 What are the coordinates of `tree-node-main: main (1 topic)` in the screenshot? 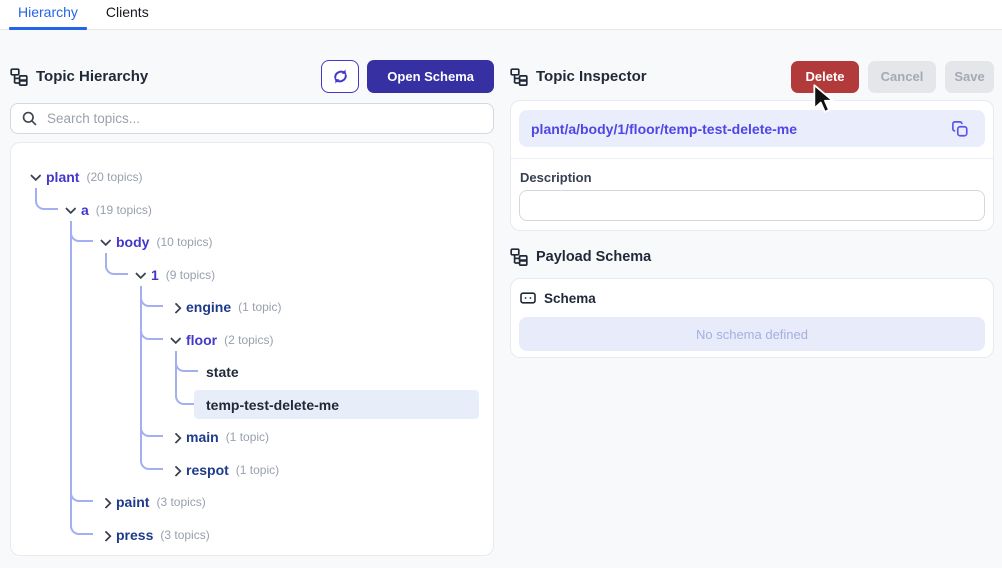 It's located at (219, 437).